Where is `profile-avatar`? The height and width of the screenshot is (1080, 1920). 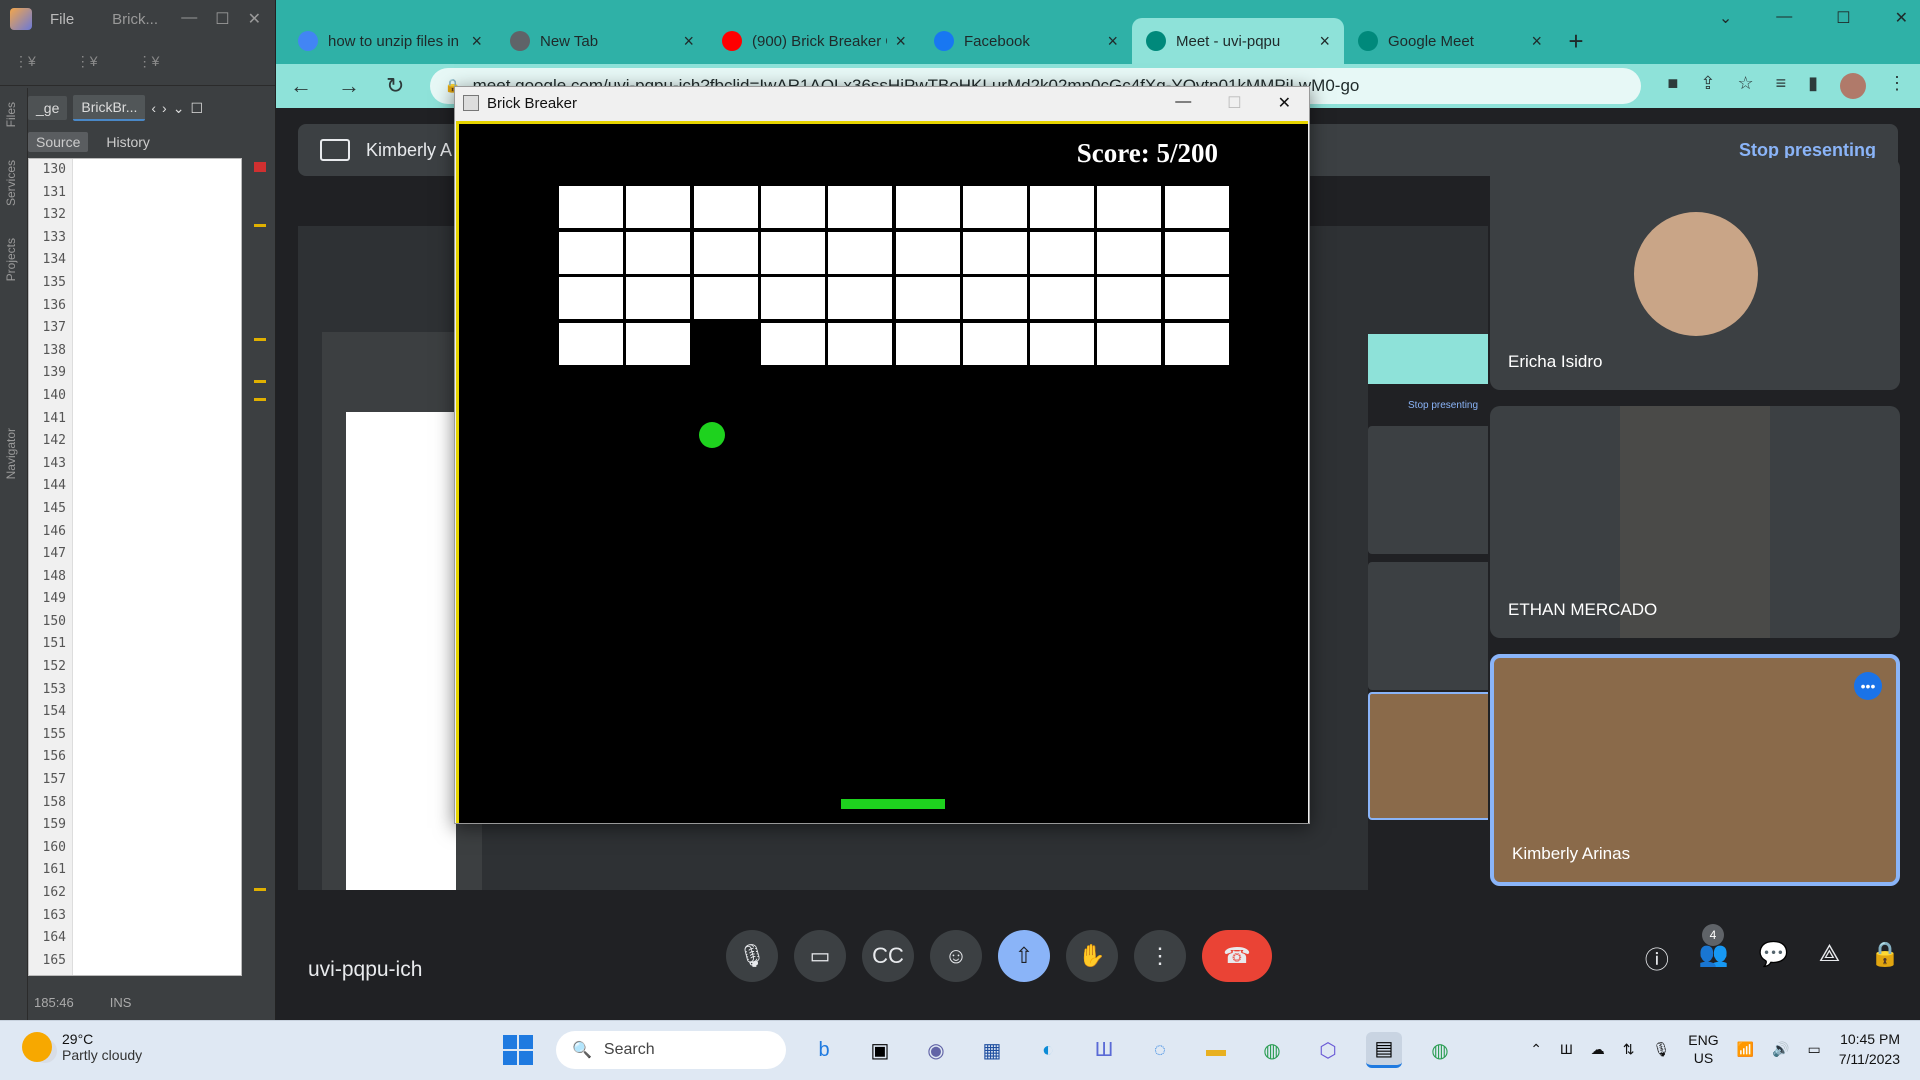 profile-avatar is located at coordinates (1853, 86).